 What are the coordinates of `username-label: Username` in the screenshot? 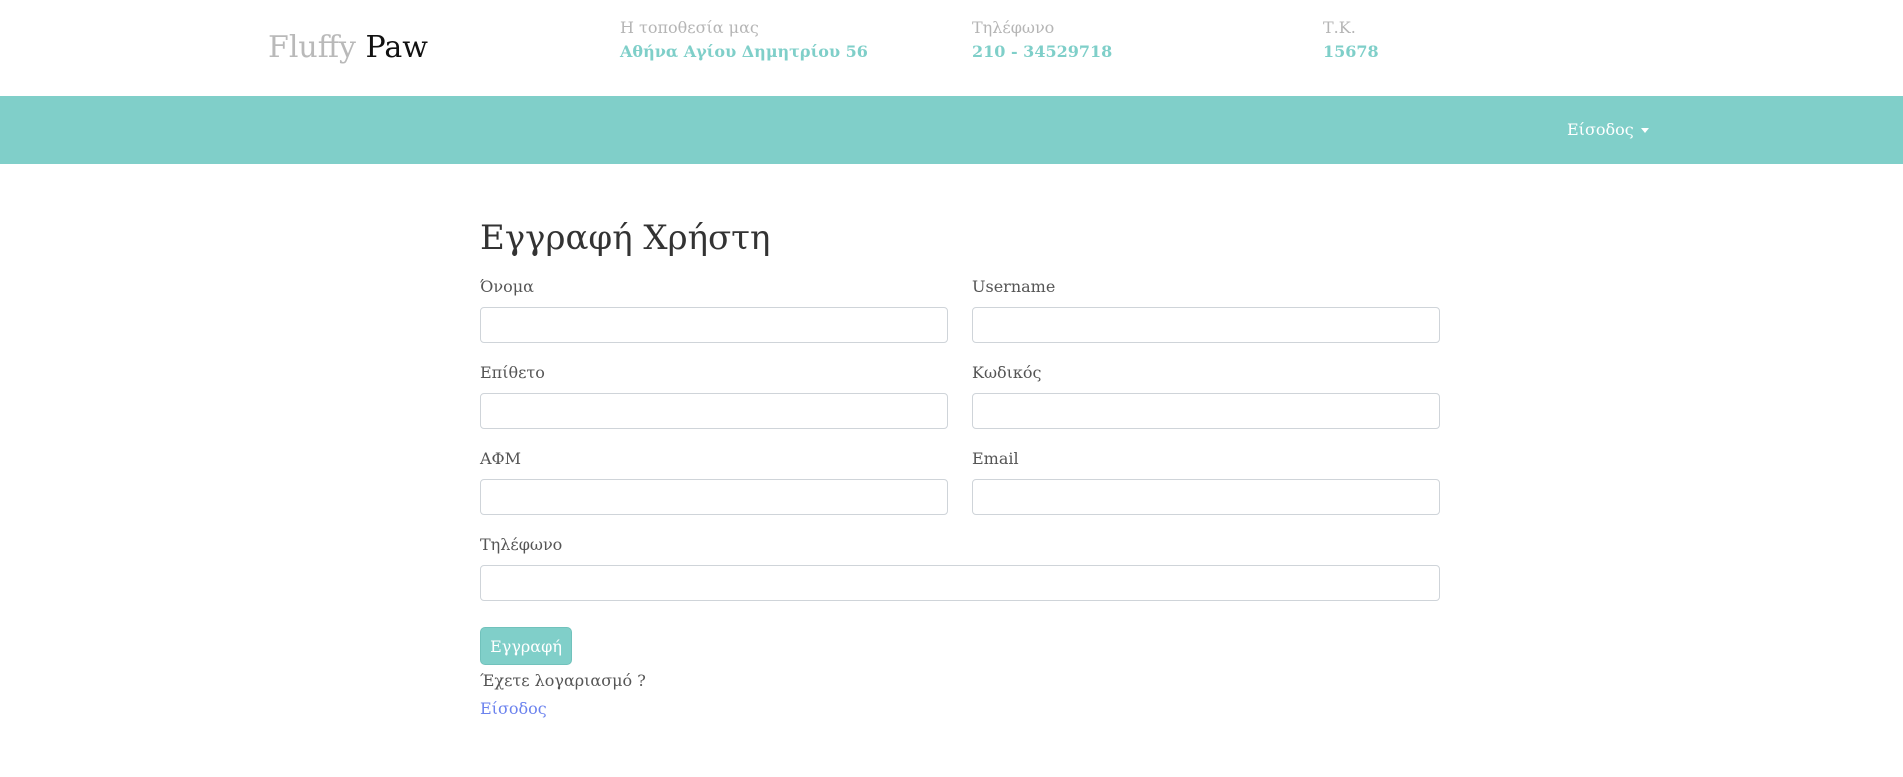 It's located at (1014, 286).